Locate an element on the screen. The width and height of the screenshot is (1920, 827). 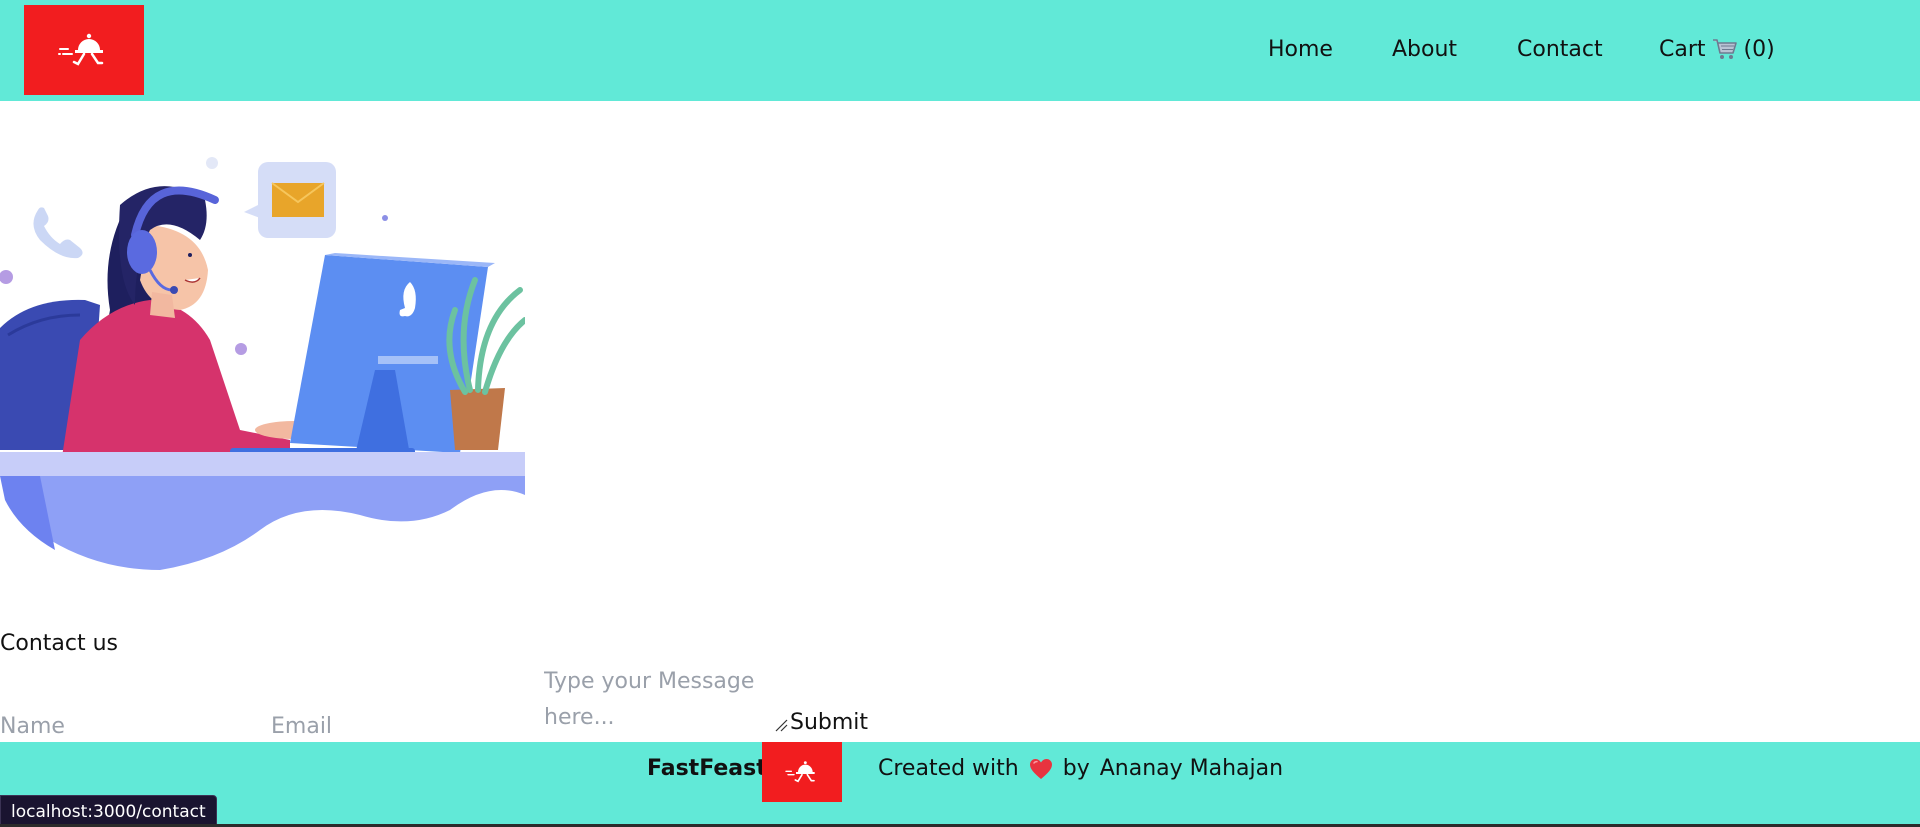
nav-cart: Cart (0) is located at coordinates (1717, 49).